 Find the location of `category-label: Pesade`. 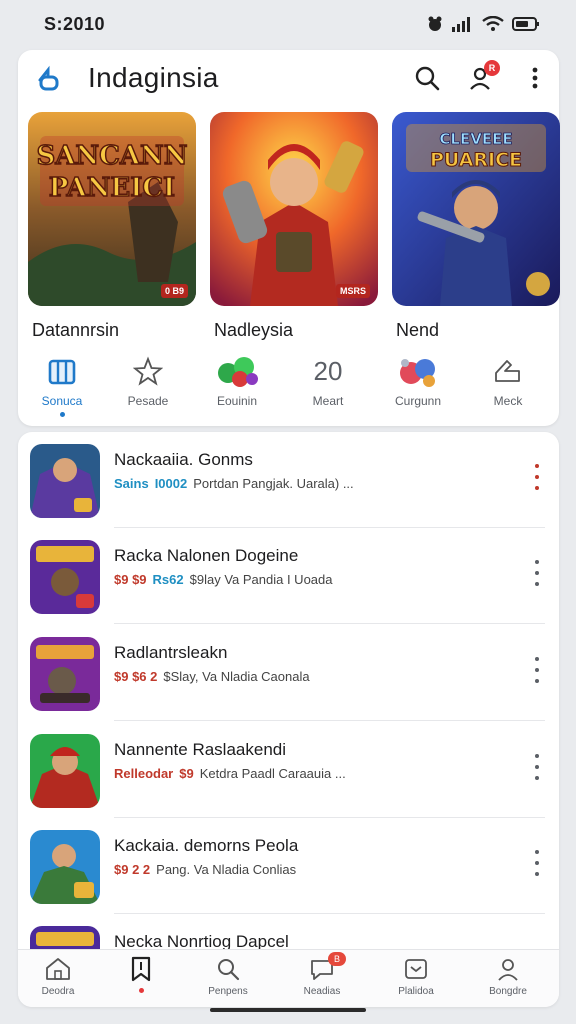

category-label: Pesade is located at coordinates (148, 401).